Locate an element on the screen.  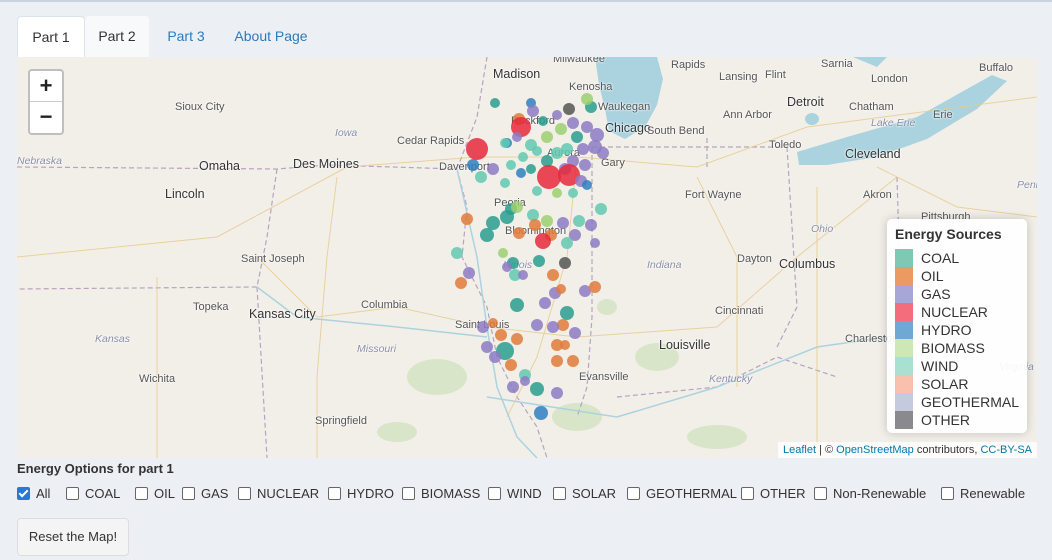
legend-label: SOLAR is located at coordinates (945, 384).